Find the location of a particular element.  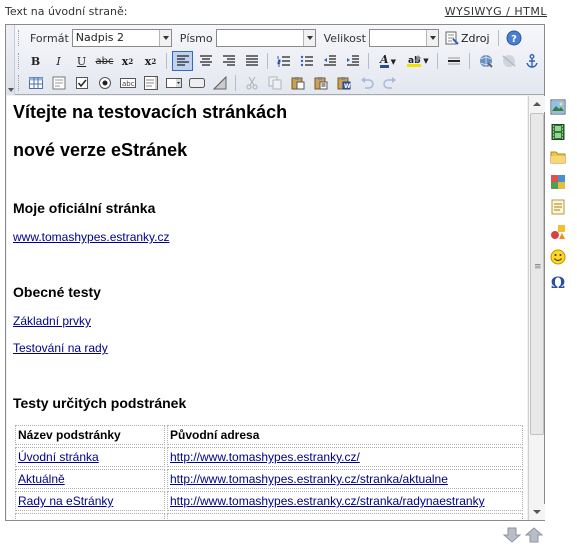

scrollbar-thumb is located at coordinates (537, 274).